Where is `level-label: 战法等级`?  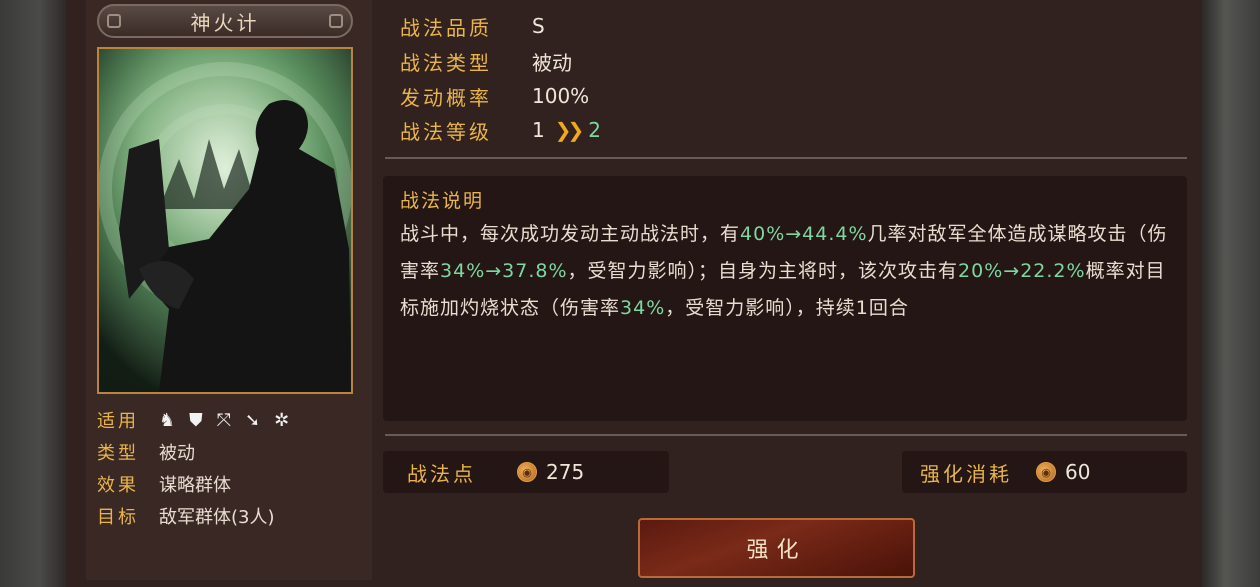 level-label: 战法等级 is located at coordinates (446, 131).